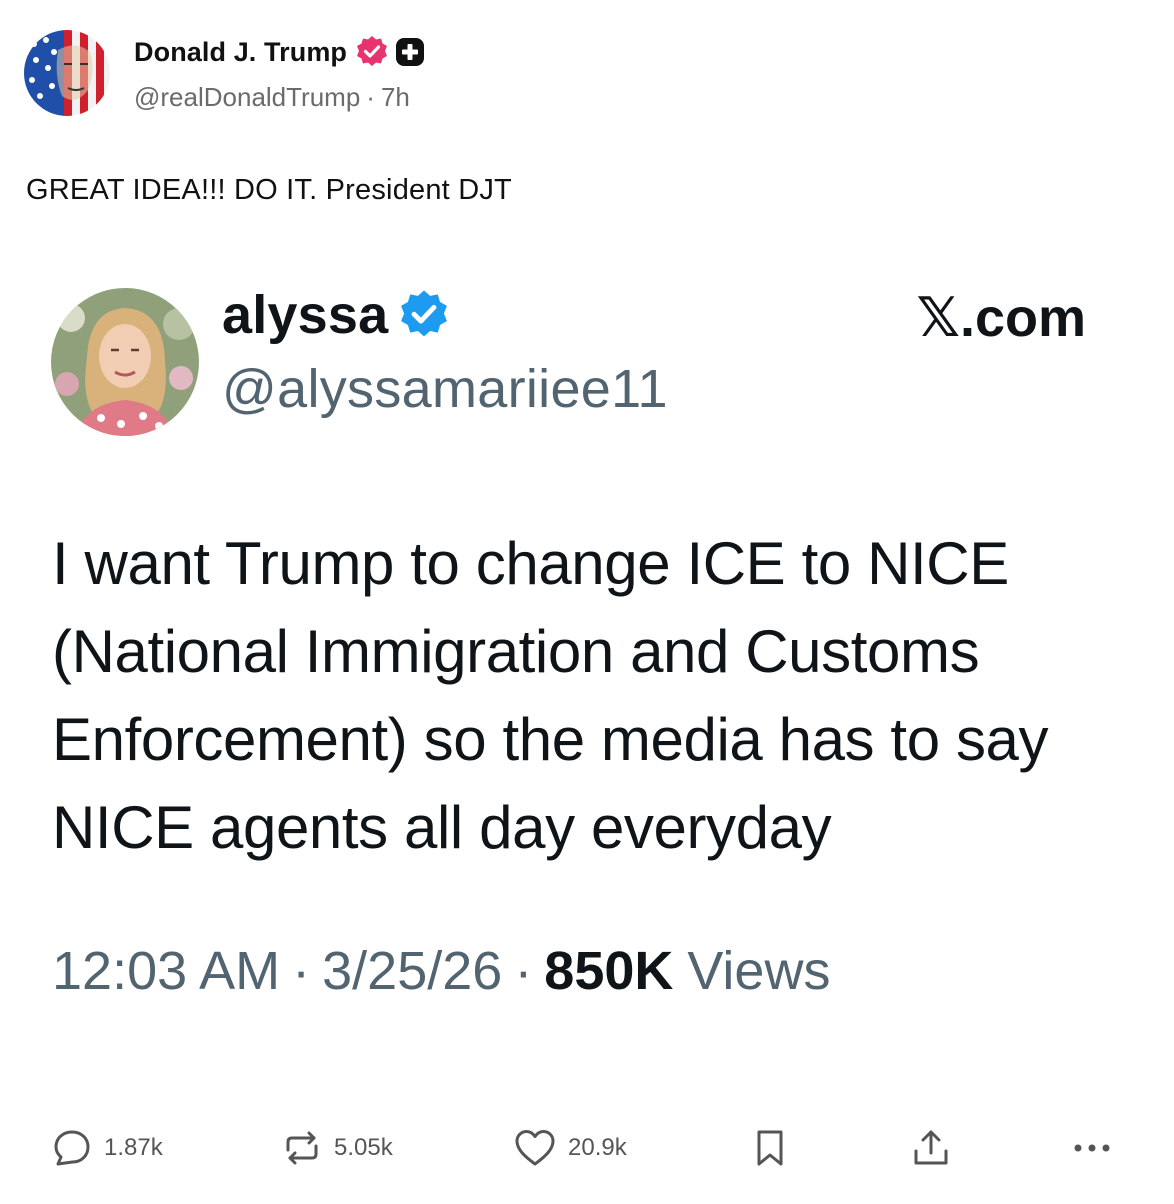 The height and width of the screenshot is (1204, 1174). I want to click on embed-author-handle: @alyssamariiee11, so click(445, 389).